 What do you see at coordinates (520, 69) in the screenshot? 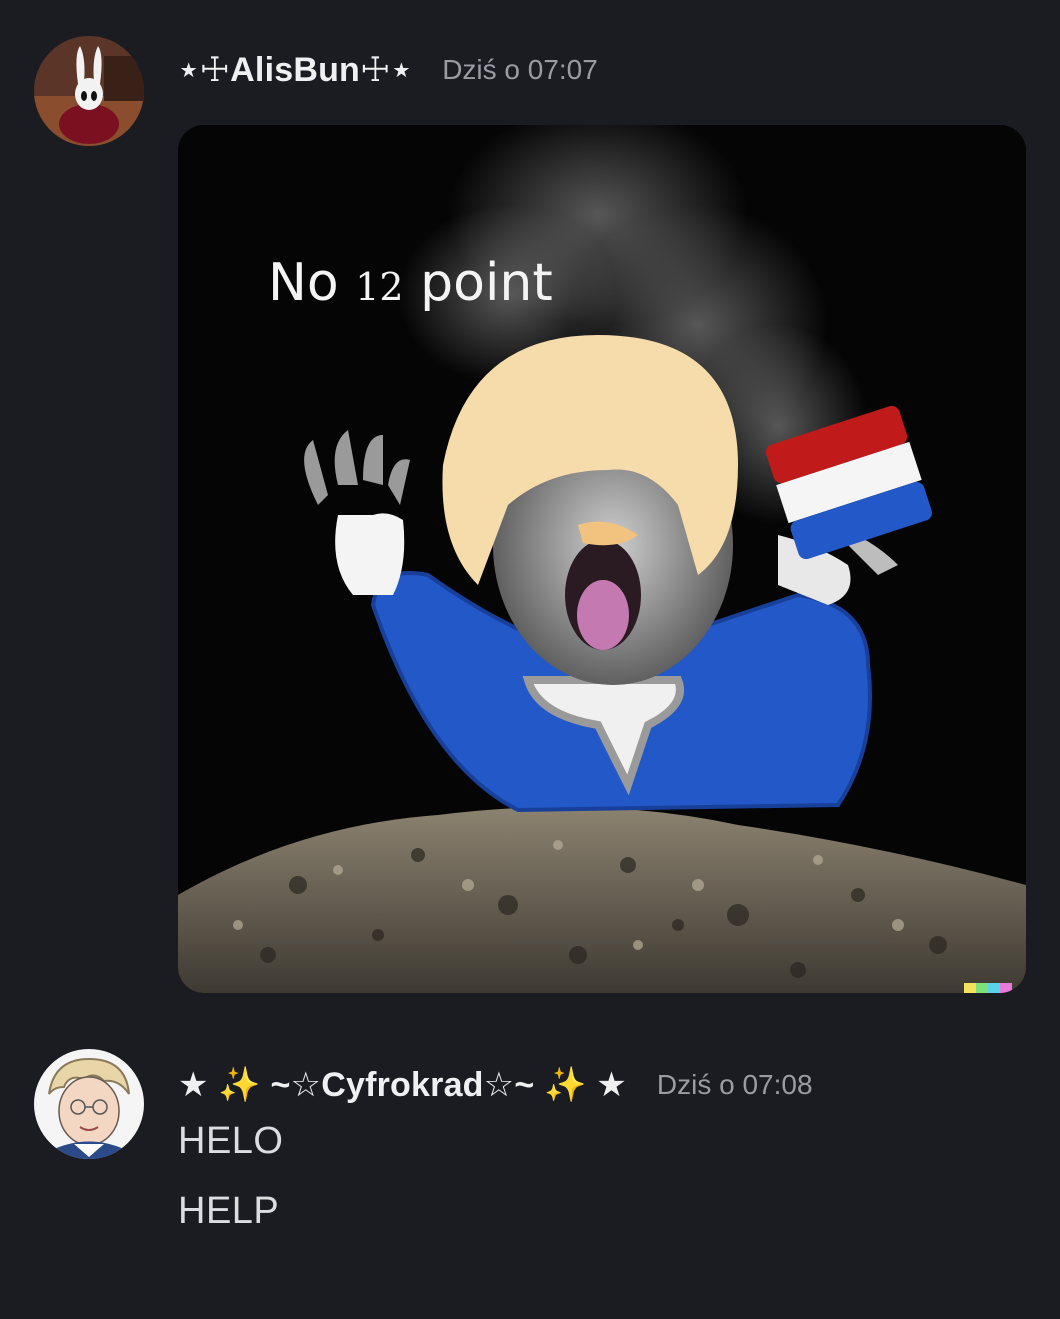
I see `timestamp: Dziś o 07:07` at bounding box center [520, 69].